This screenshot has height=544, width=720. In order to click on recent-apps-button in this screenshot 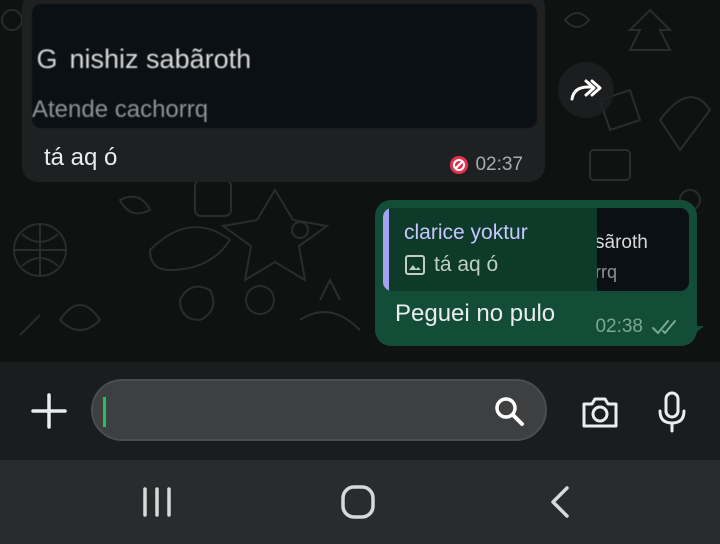, I will do `click(157, 502)`.